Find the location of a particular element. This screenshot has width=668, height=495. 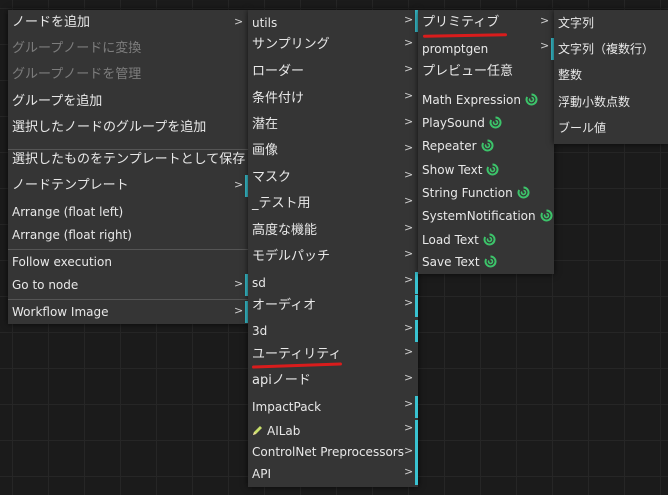

menu-item-arrange-right: Arrange (float right) is located at coordinates (128, 235).